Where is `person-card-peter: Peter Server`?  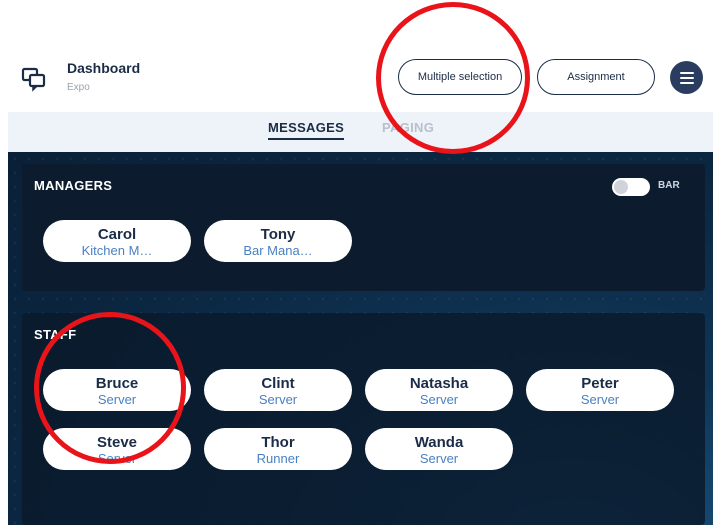 person-card-peter: Peter Server is located at coordinates (600, 390).